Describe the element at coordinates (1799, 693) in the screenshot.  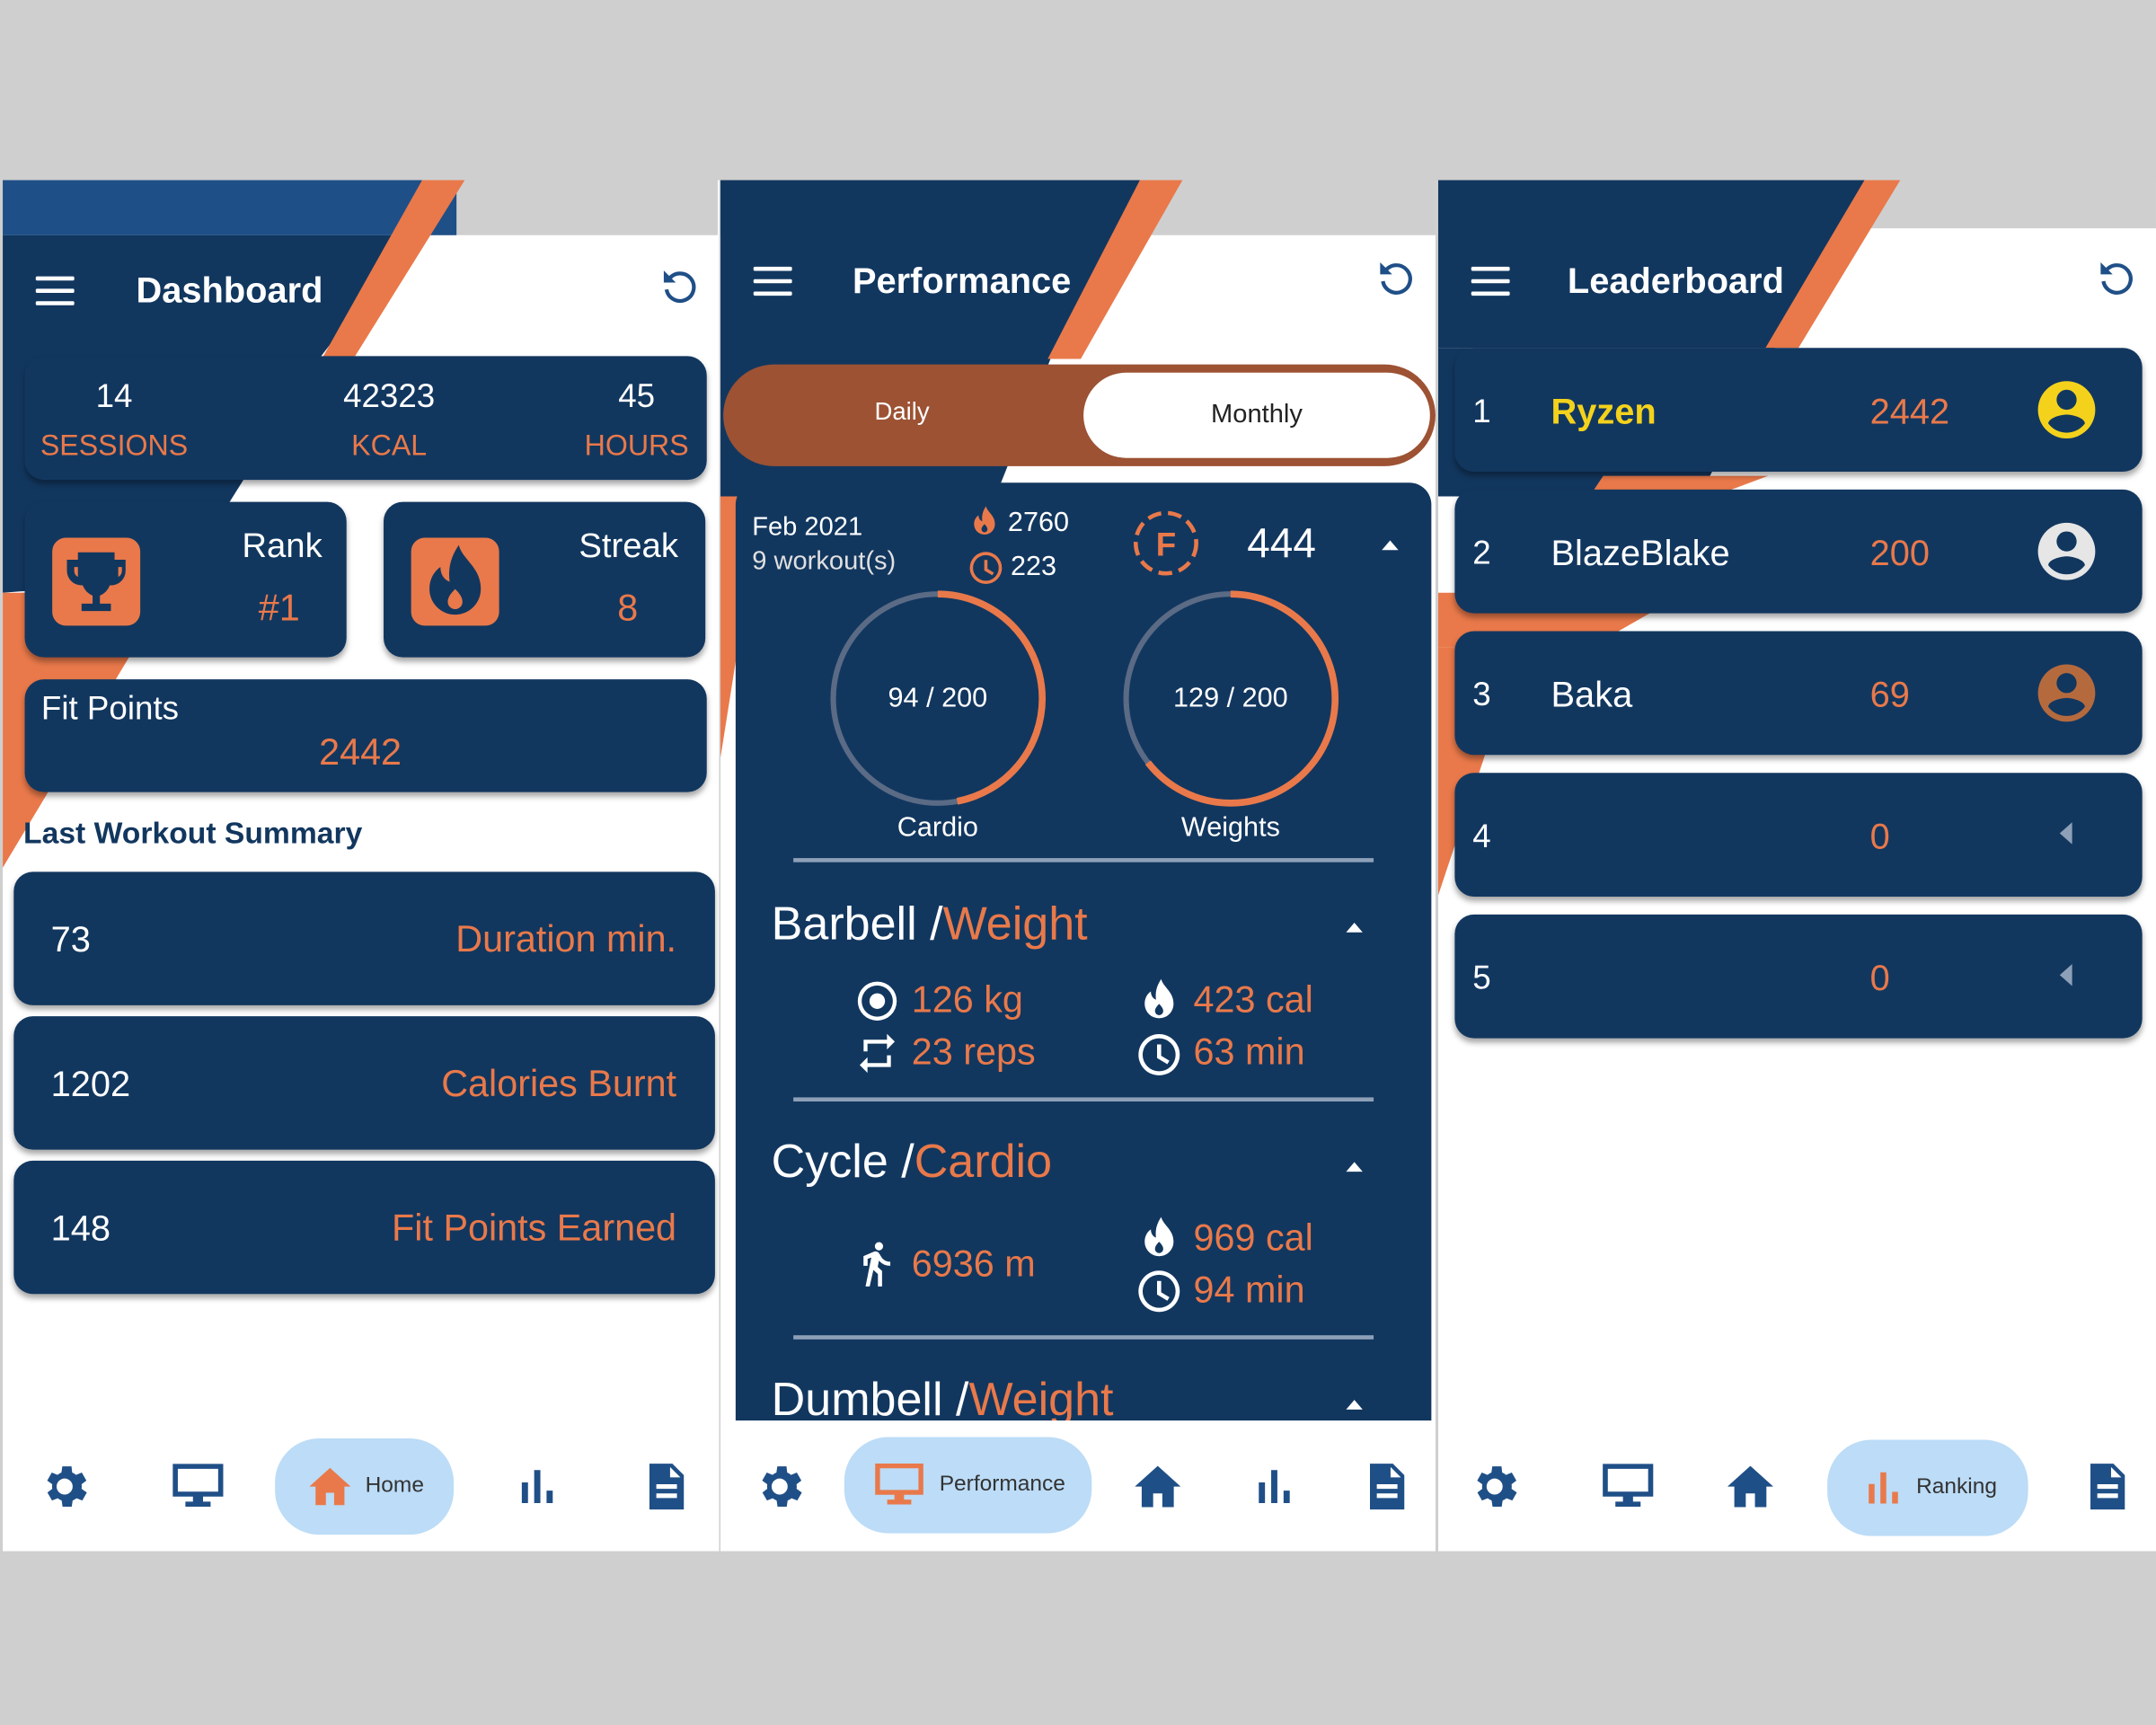
I see `leaderboard-row-3: 3 Baka 69` at that location.